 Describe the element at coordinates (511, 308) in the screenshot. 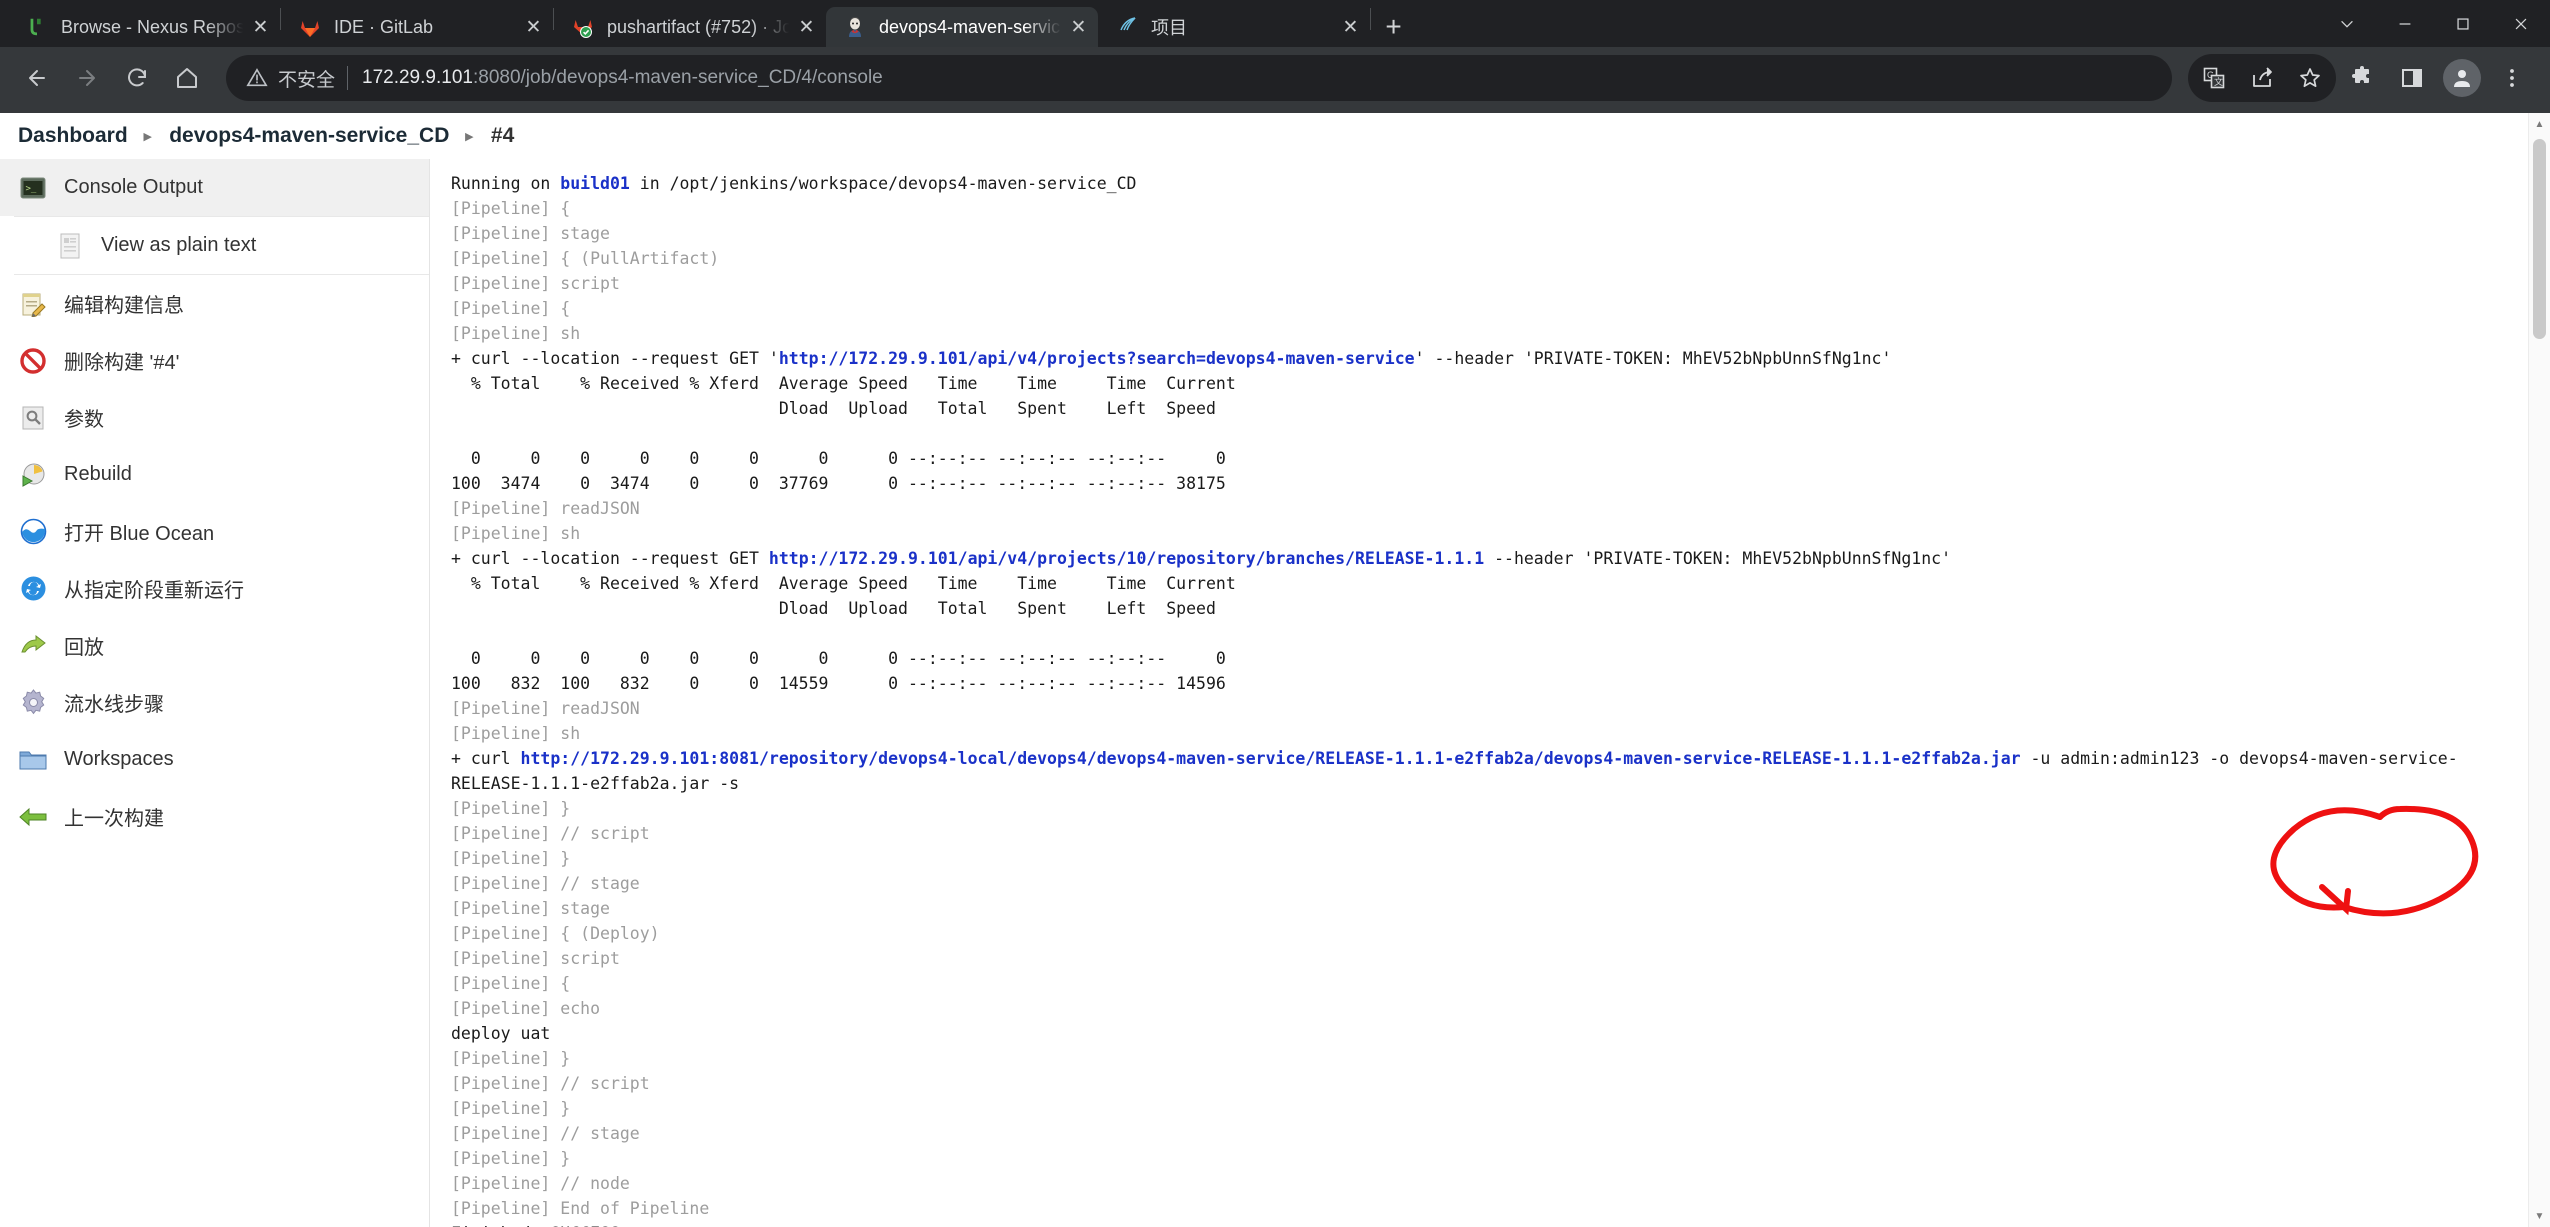

I see `console-text: [Pipeline] {` at that location.